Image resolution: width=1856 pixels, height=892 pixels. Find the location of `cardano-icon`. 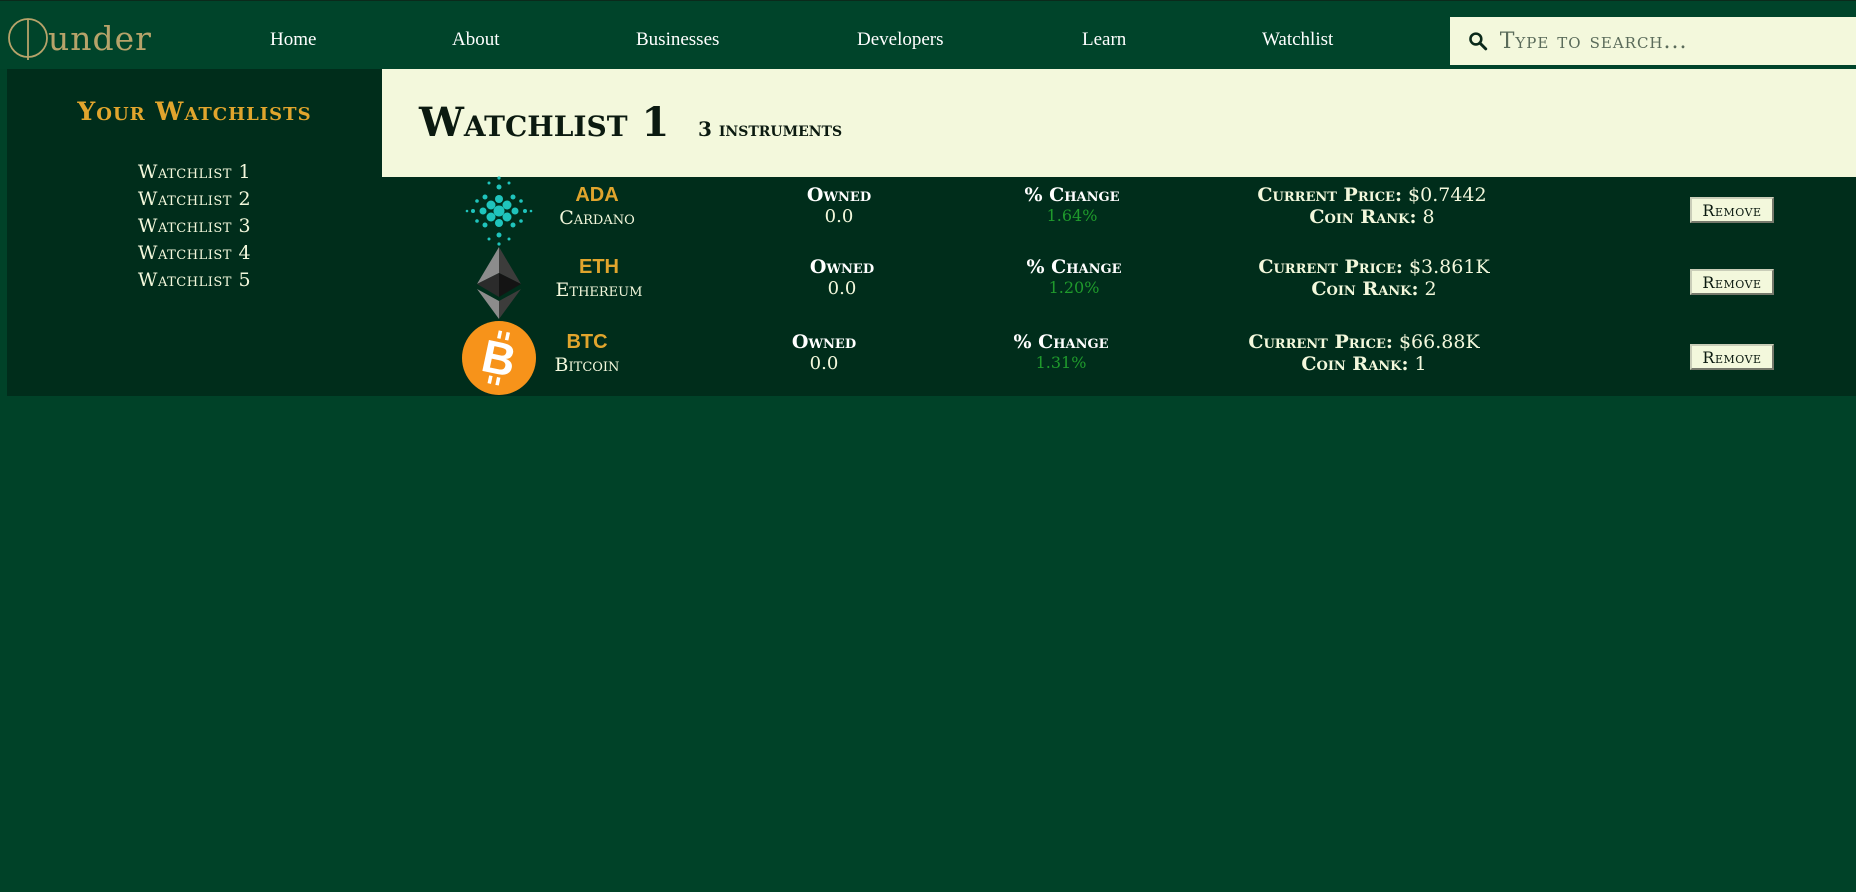

cardano-icon is located at coordinates (499, 211).